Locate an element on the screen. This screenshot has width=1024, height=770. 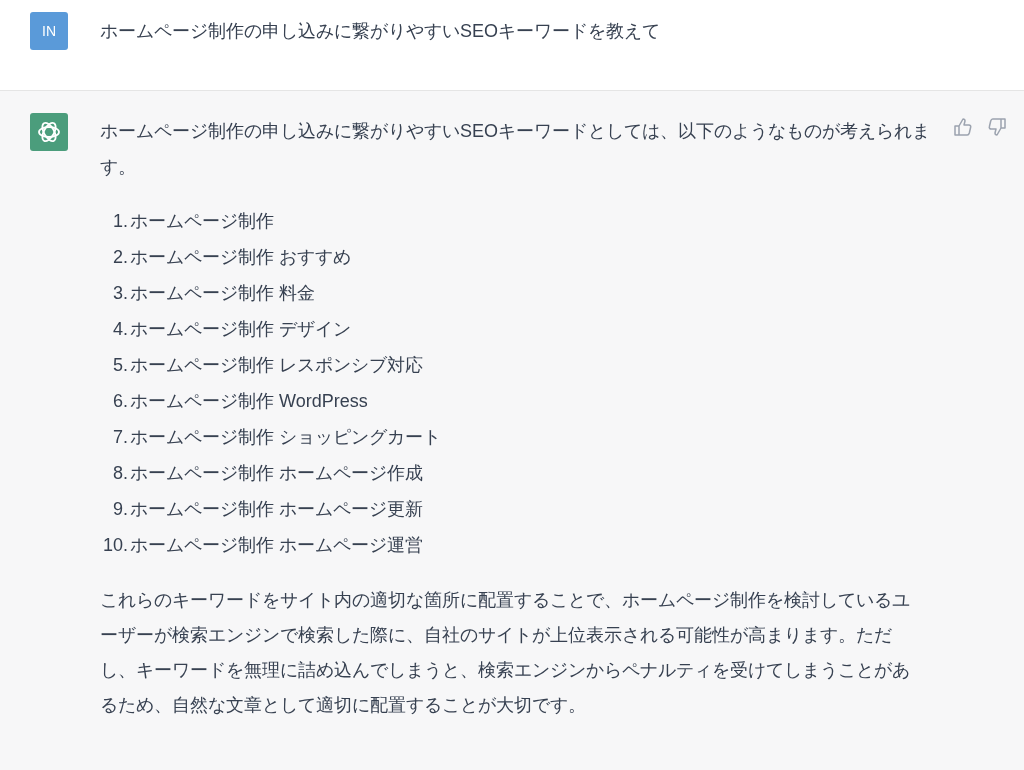
thumbs-up-icon is located at coordinates (963, 127).